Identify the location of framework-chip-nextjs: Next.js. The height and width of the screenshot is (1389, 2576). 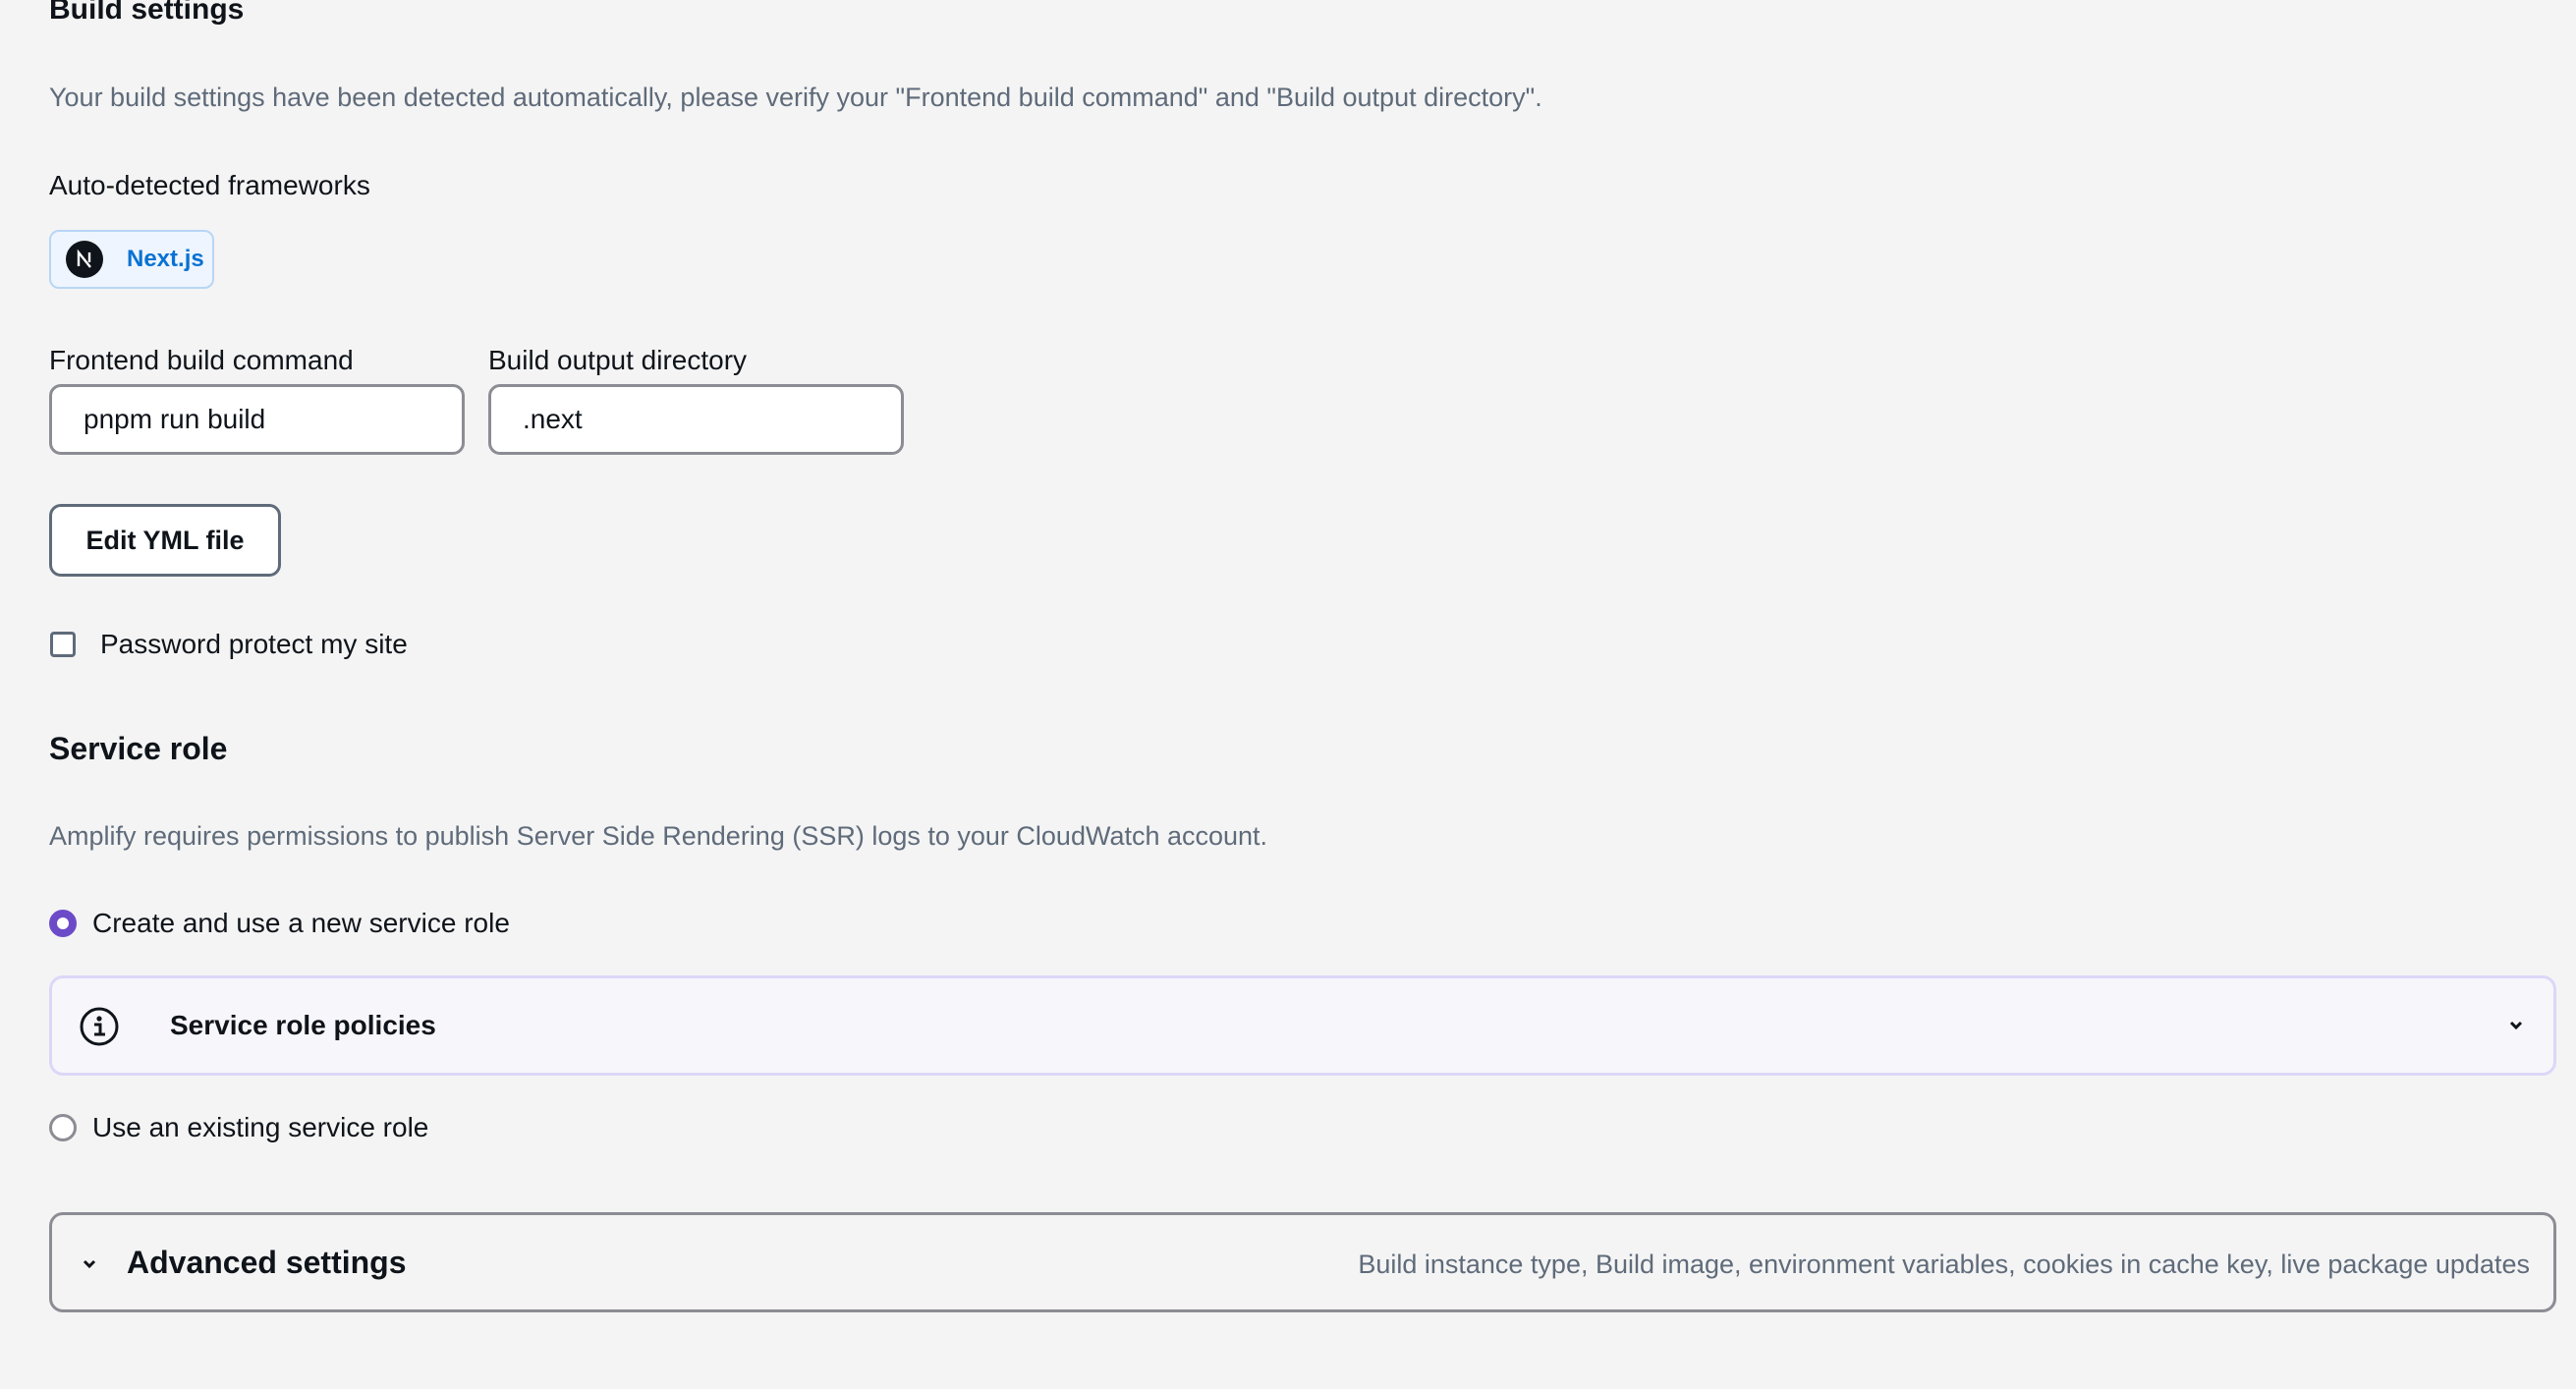
(131, 259).